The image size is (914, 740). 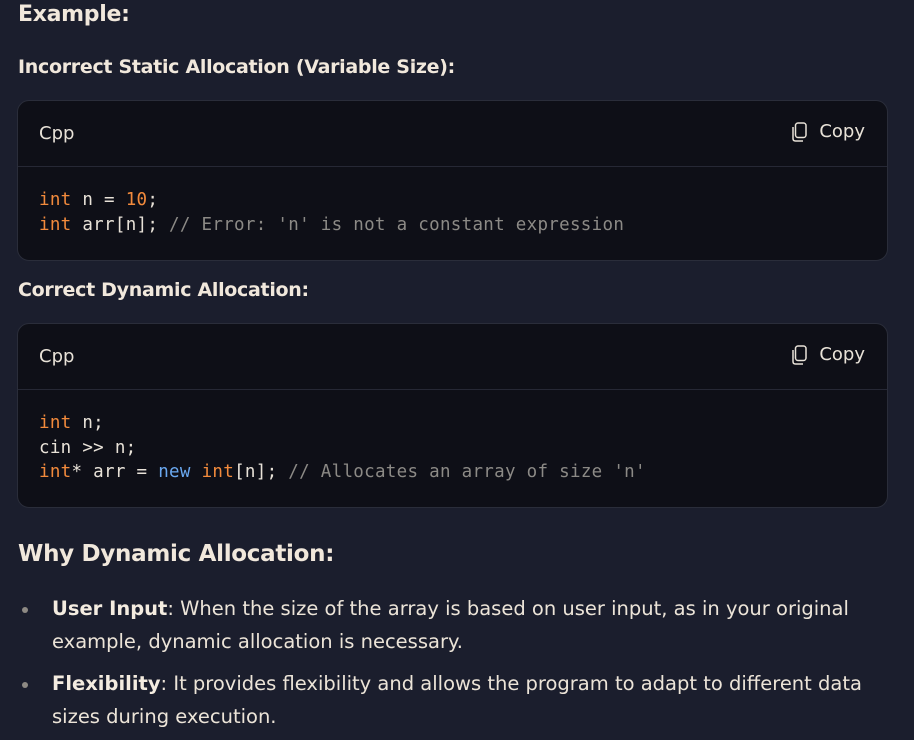 I want to click on bullet-term: Flexibility, so click(x=106, y=683).